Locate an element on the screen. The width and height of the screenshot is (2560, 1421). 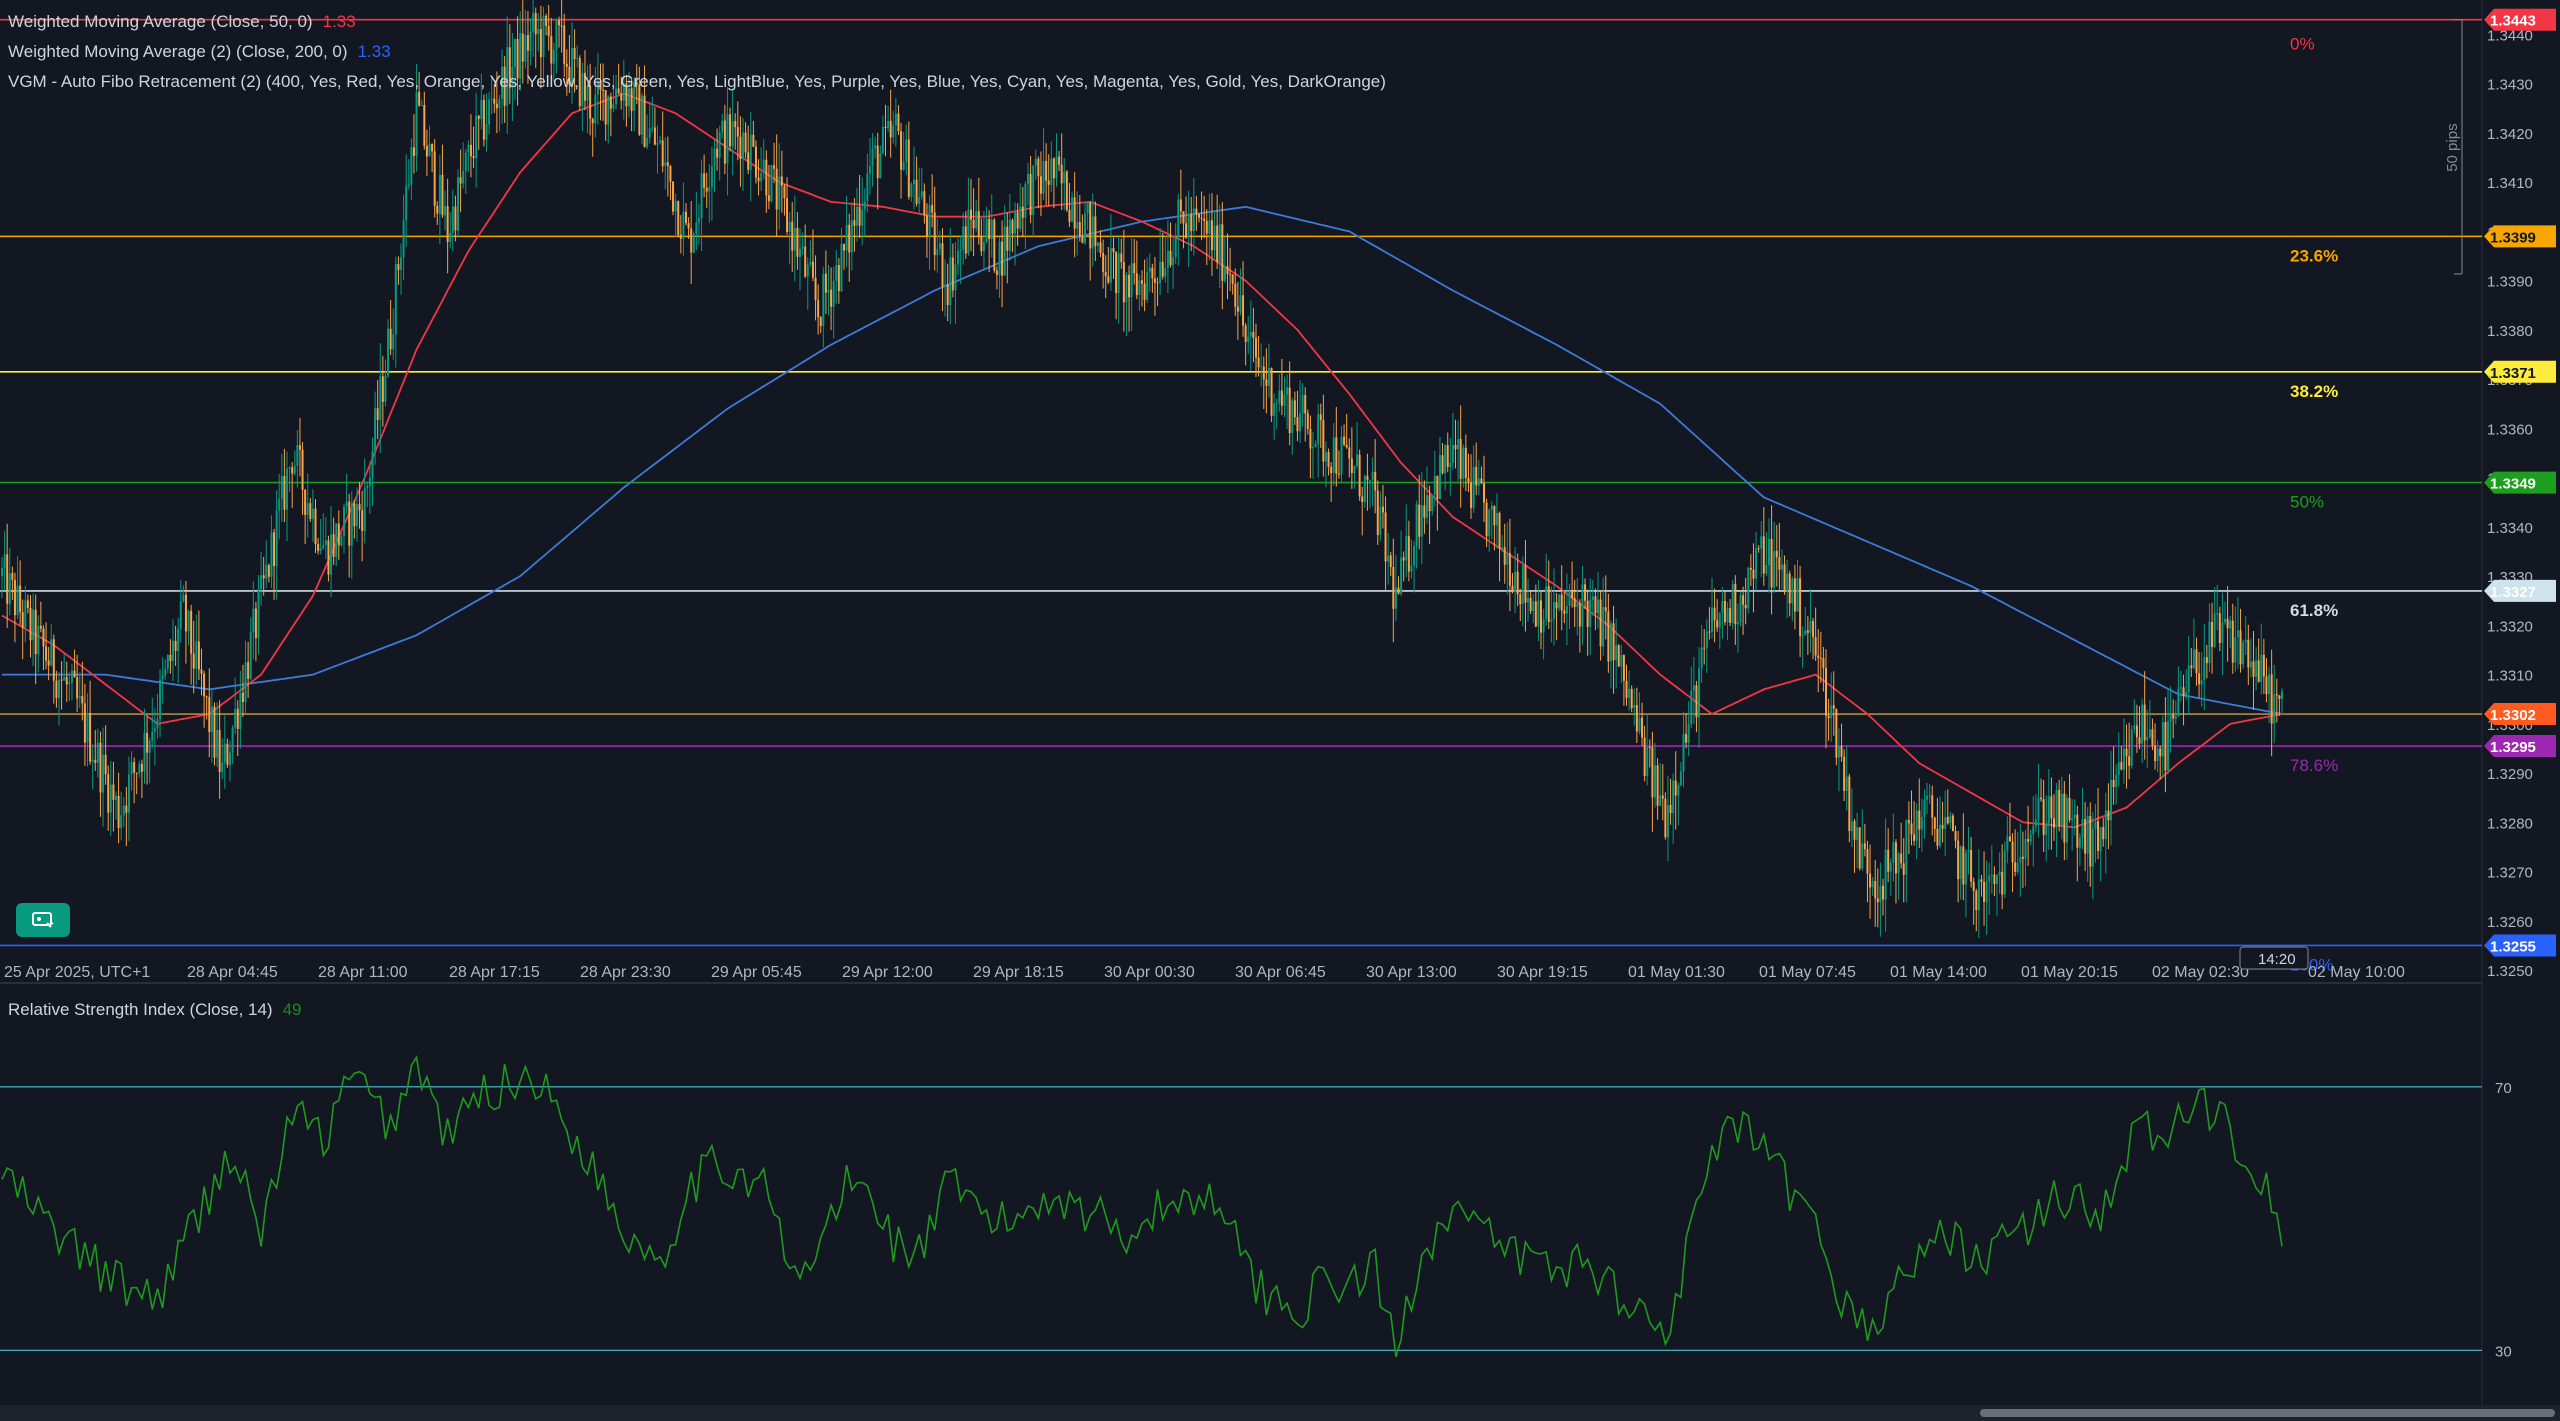
price-tick-label: 1.3250 is located at coordinates (2510, 971).